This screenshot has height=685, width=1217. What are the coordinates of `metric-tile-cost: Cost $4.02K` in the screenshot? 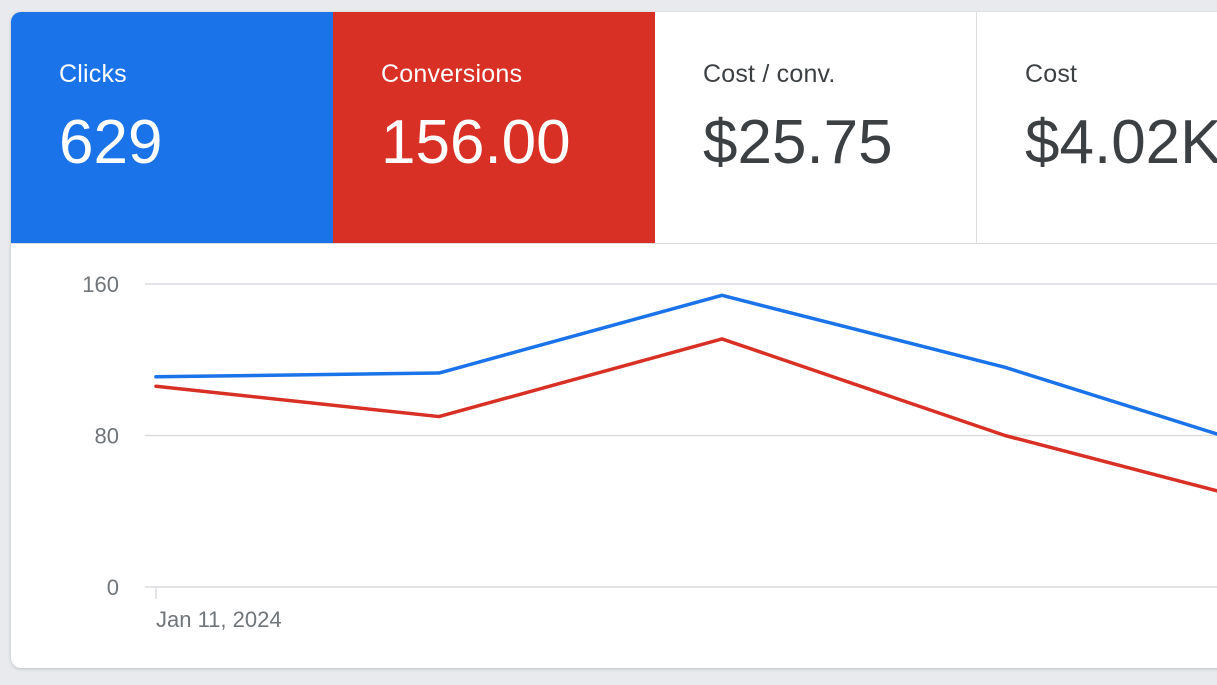 It's located at (1097, 127).